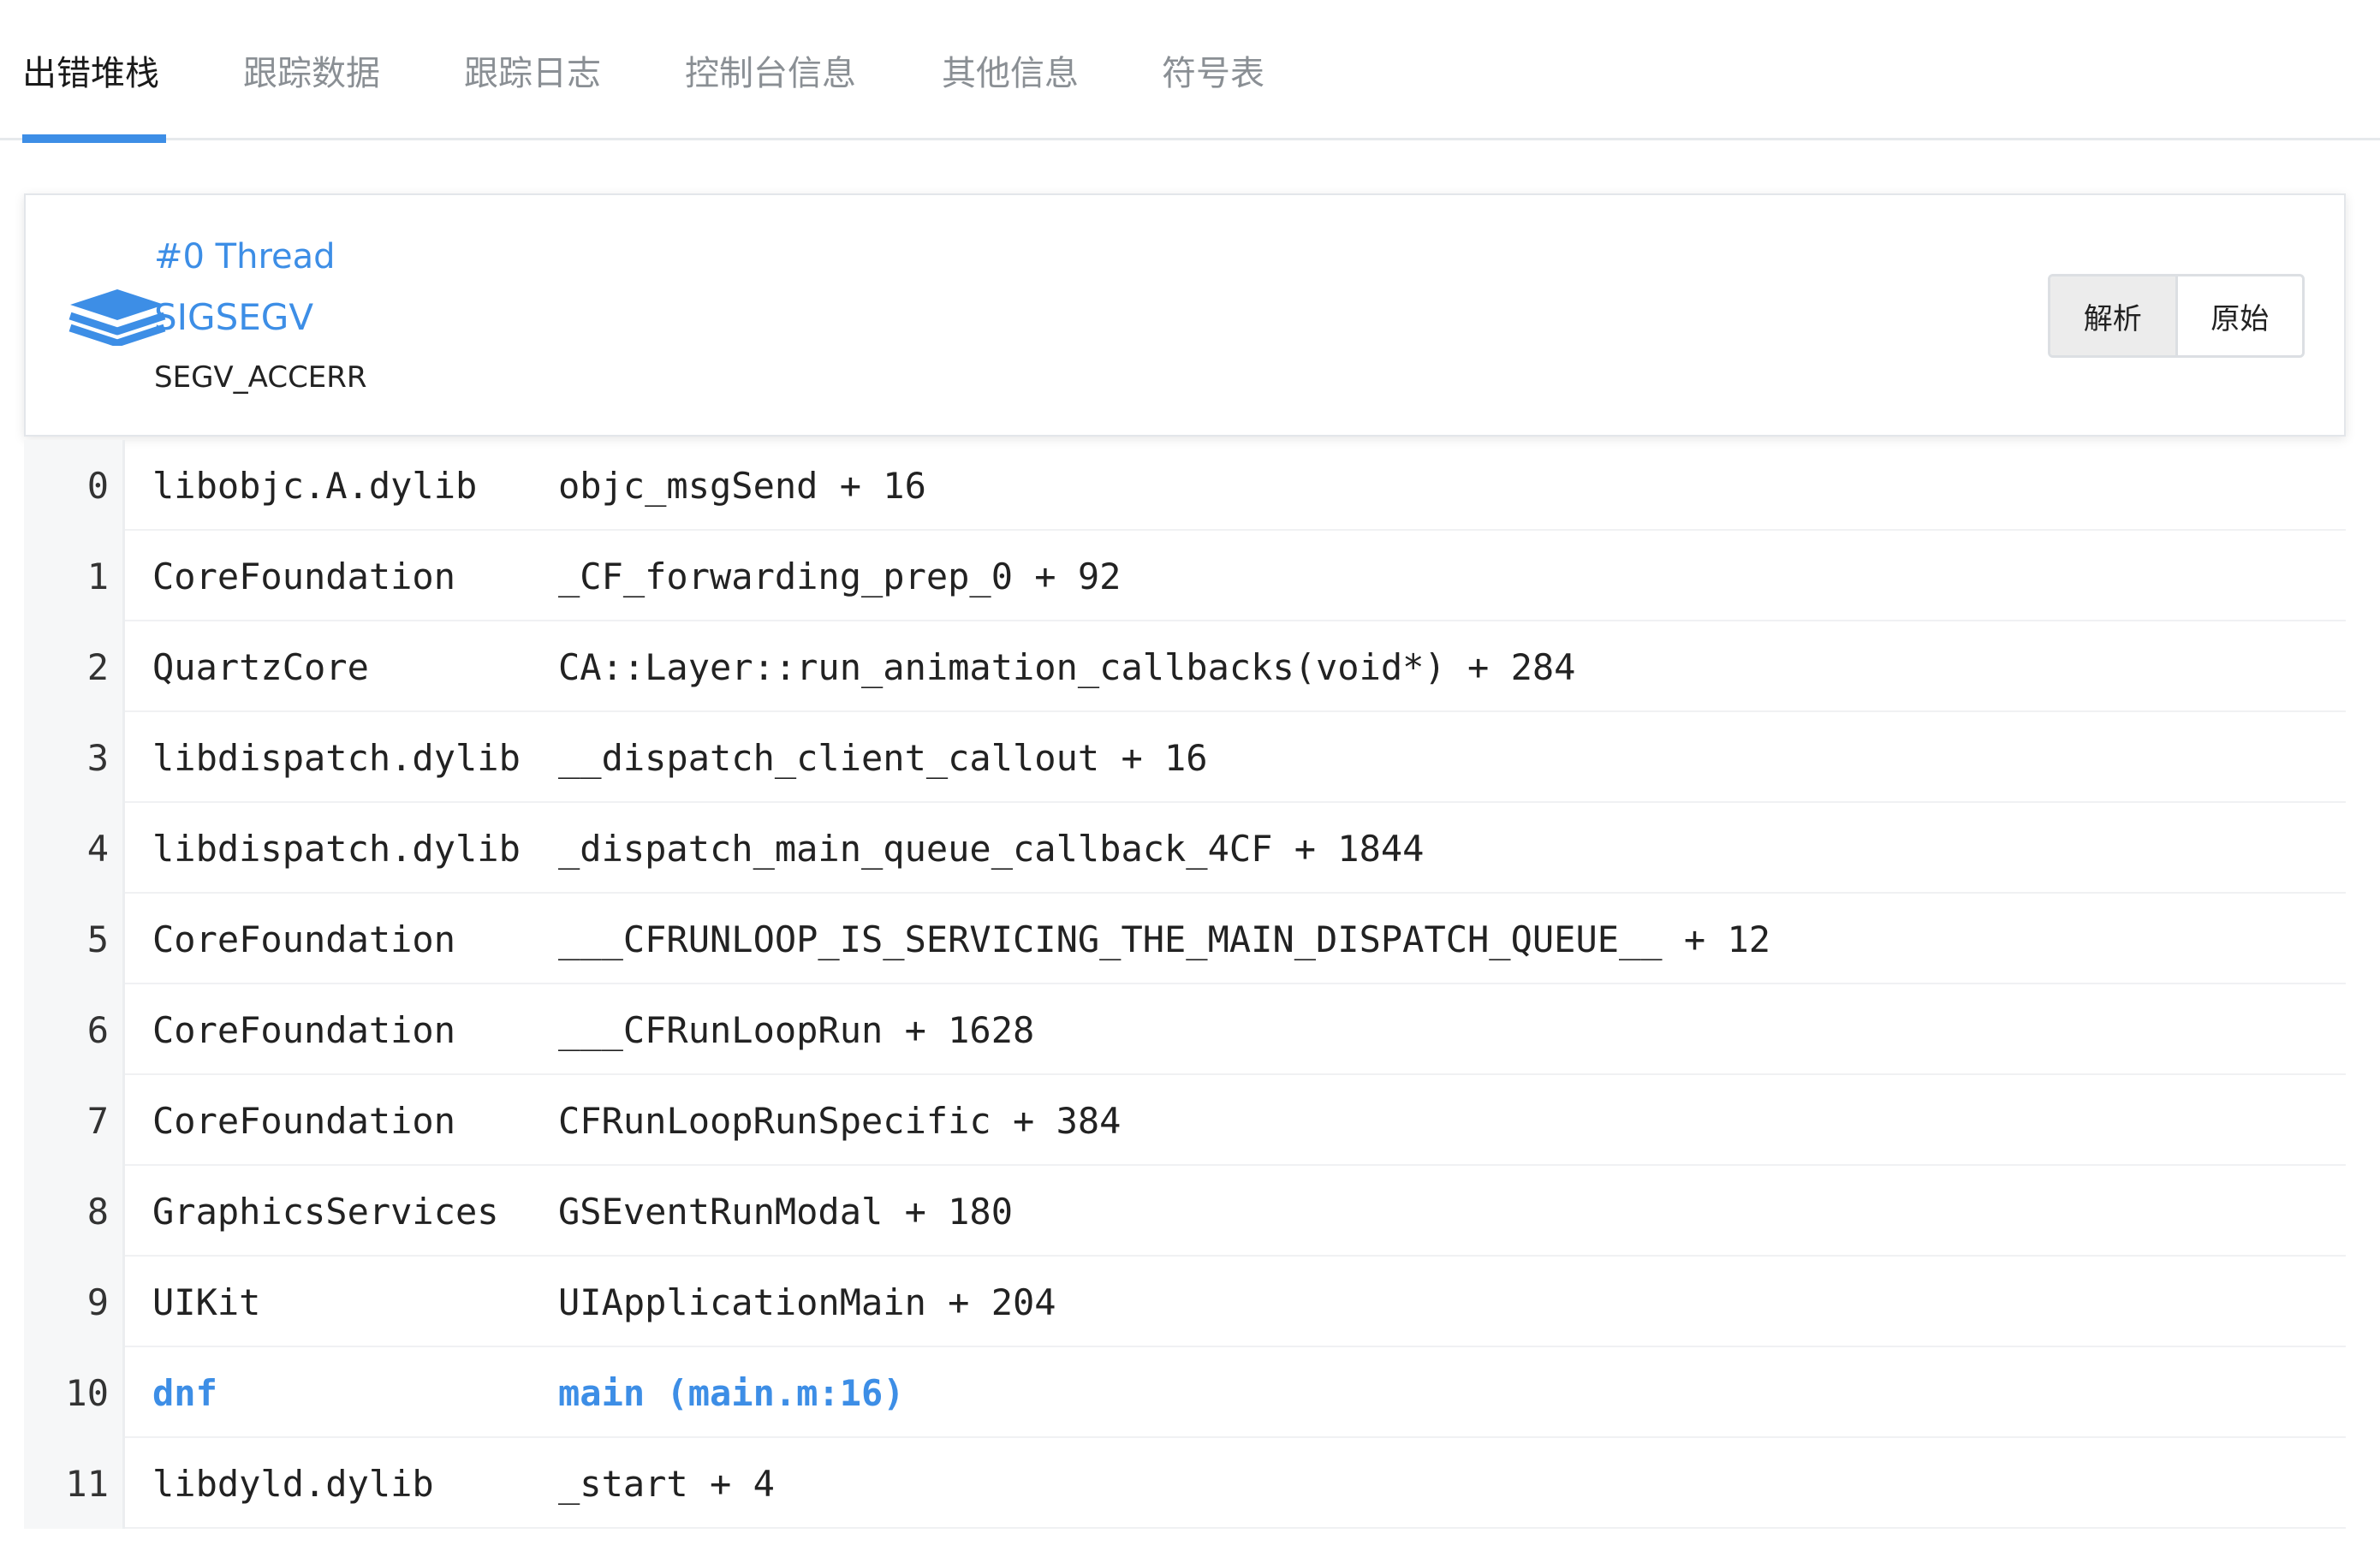 The image size is (2380, 1563). I want to click on layers-icon, so click(117, 317).